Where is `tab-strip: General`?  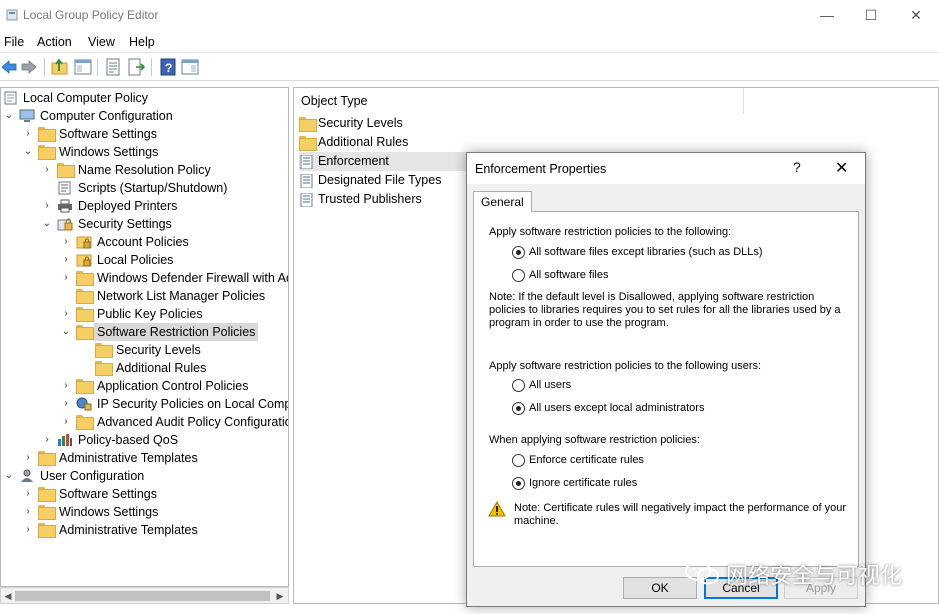
tab-strip: General is located at coordinates (665, 201).